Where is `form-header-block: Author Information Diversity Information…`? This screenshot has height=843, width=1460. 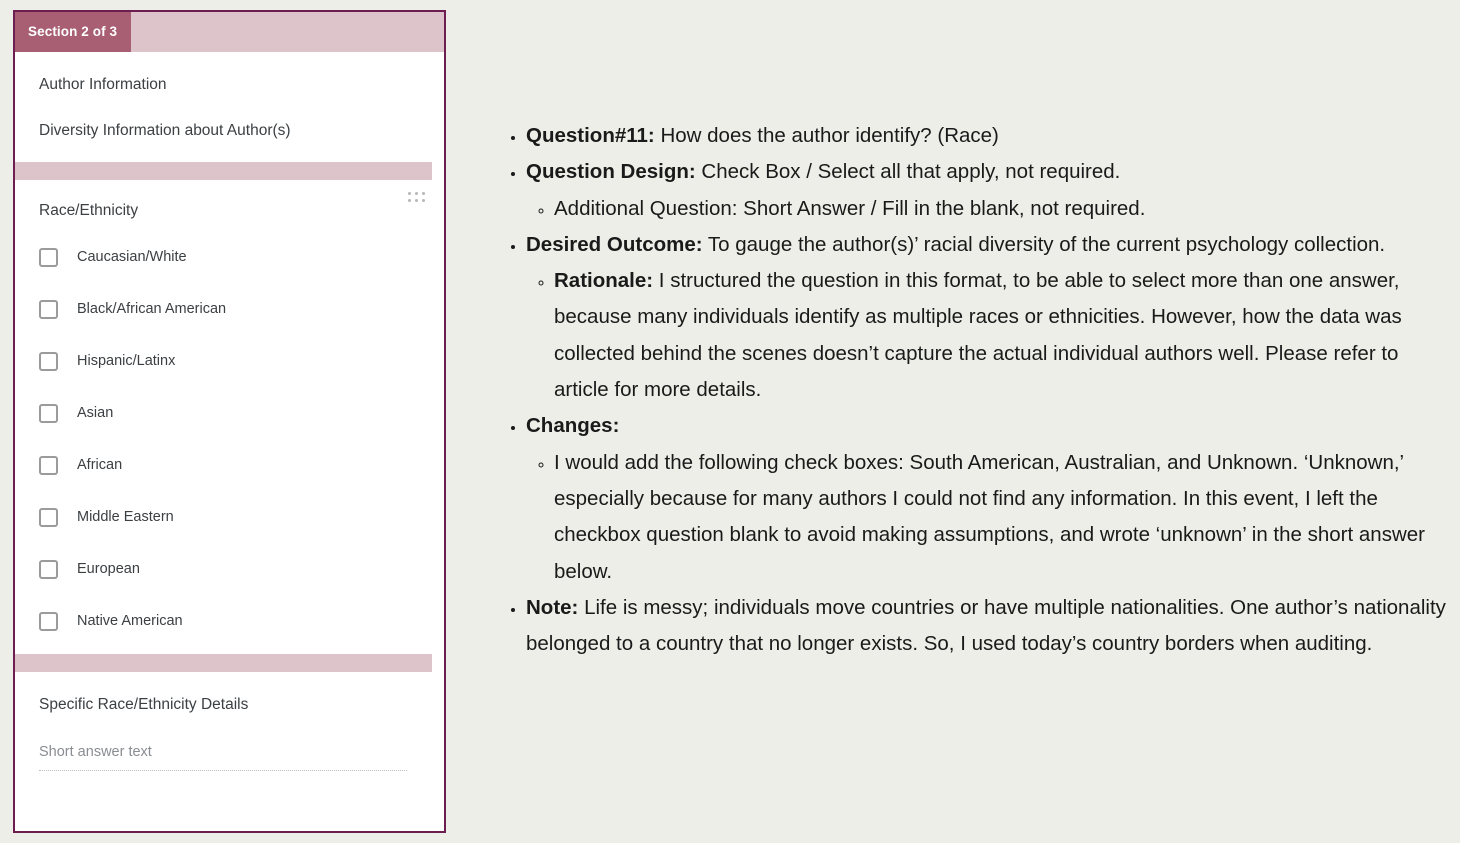 form-header-block: Author Information Diversity Information… is located at coordinates (229, 107).